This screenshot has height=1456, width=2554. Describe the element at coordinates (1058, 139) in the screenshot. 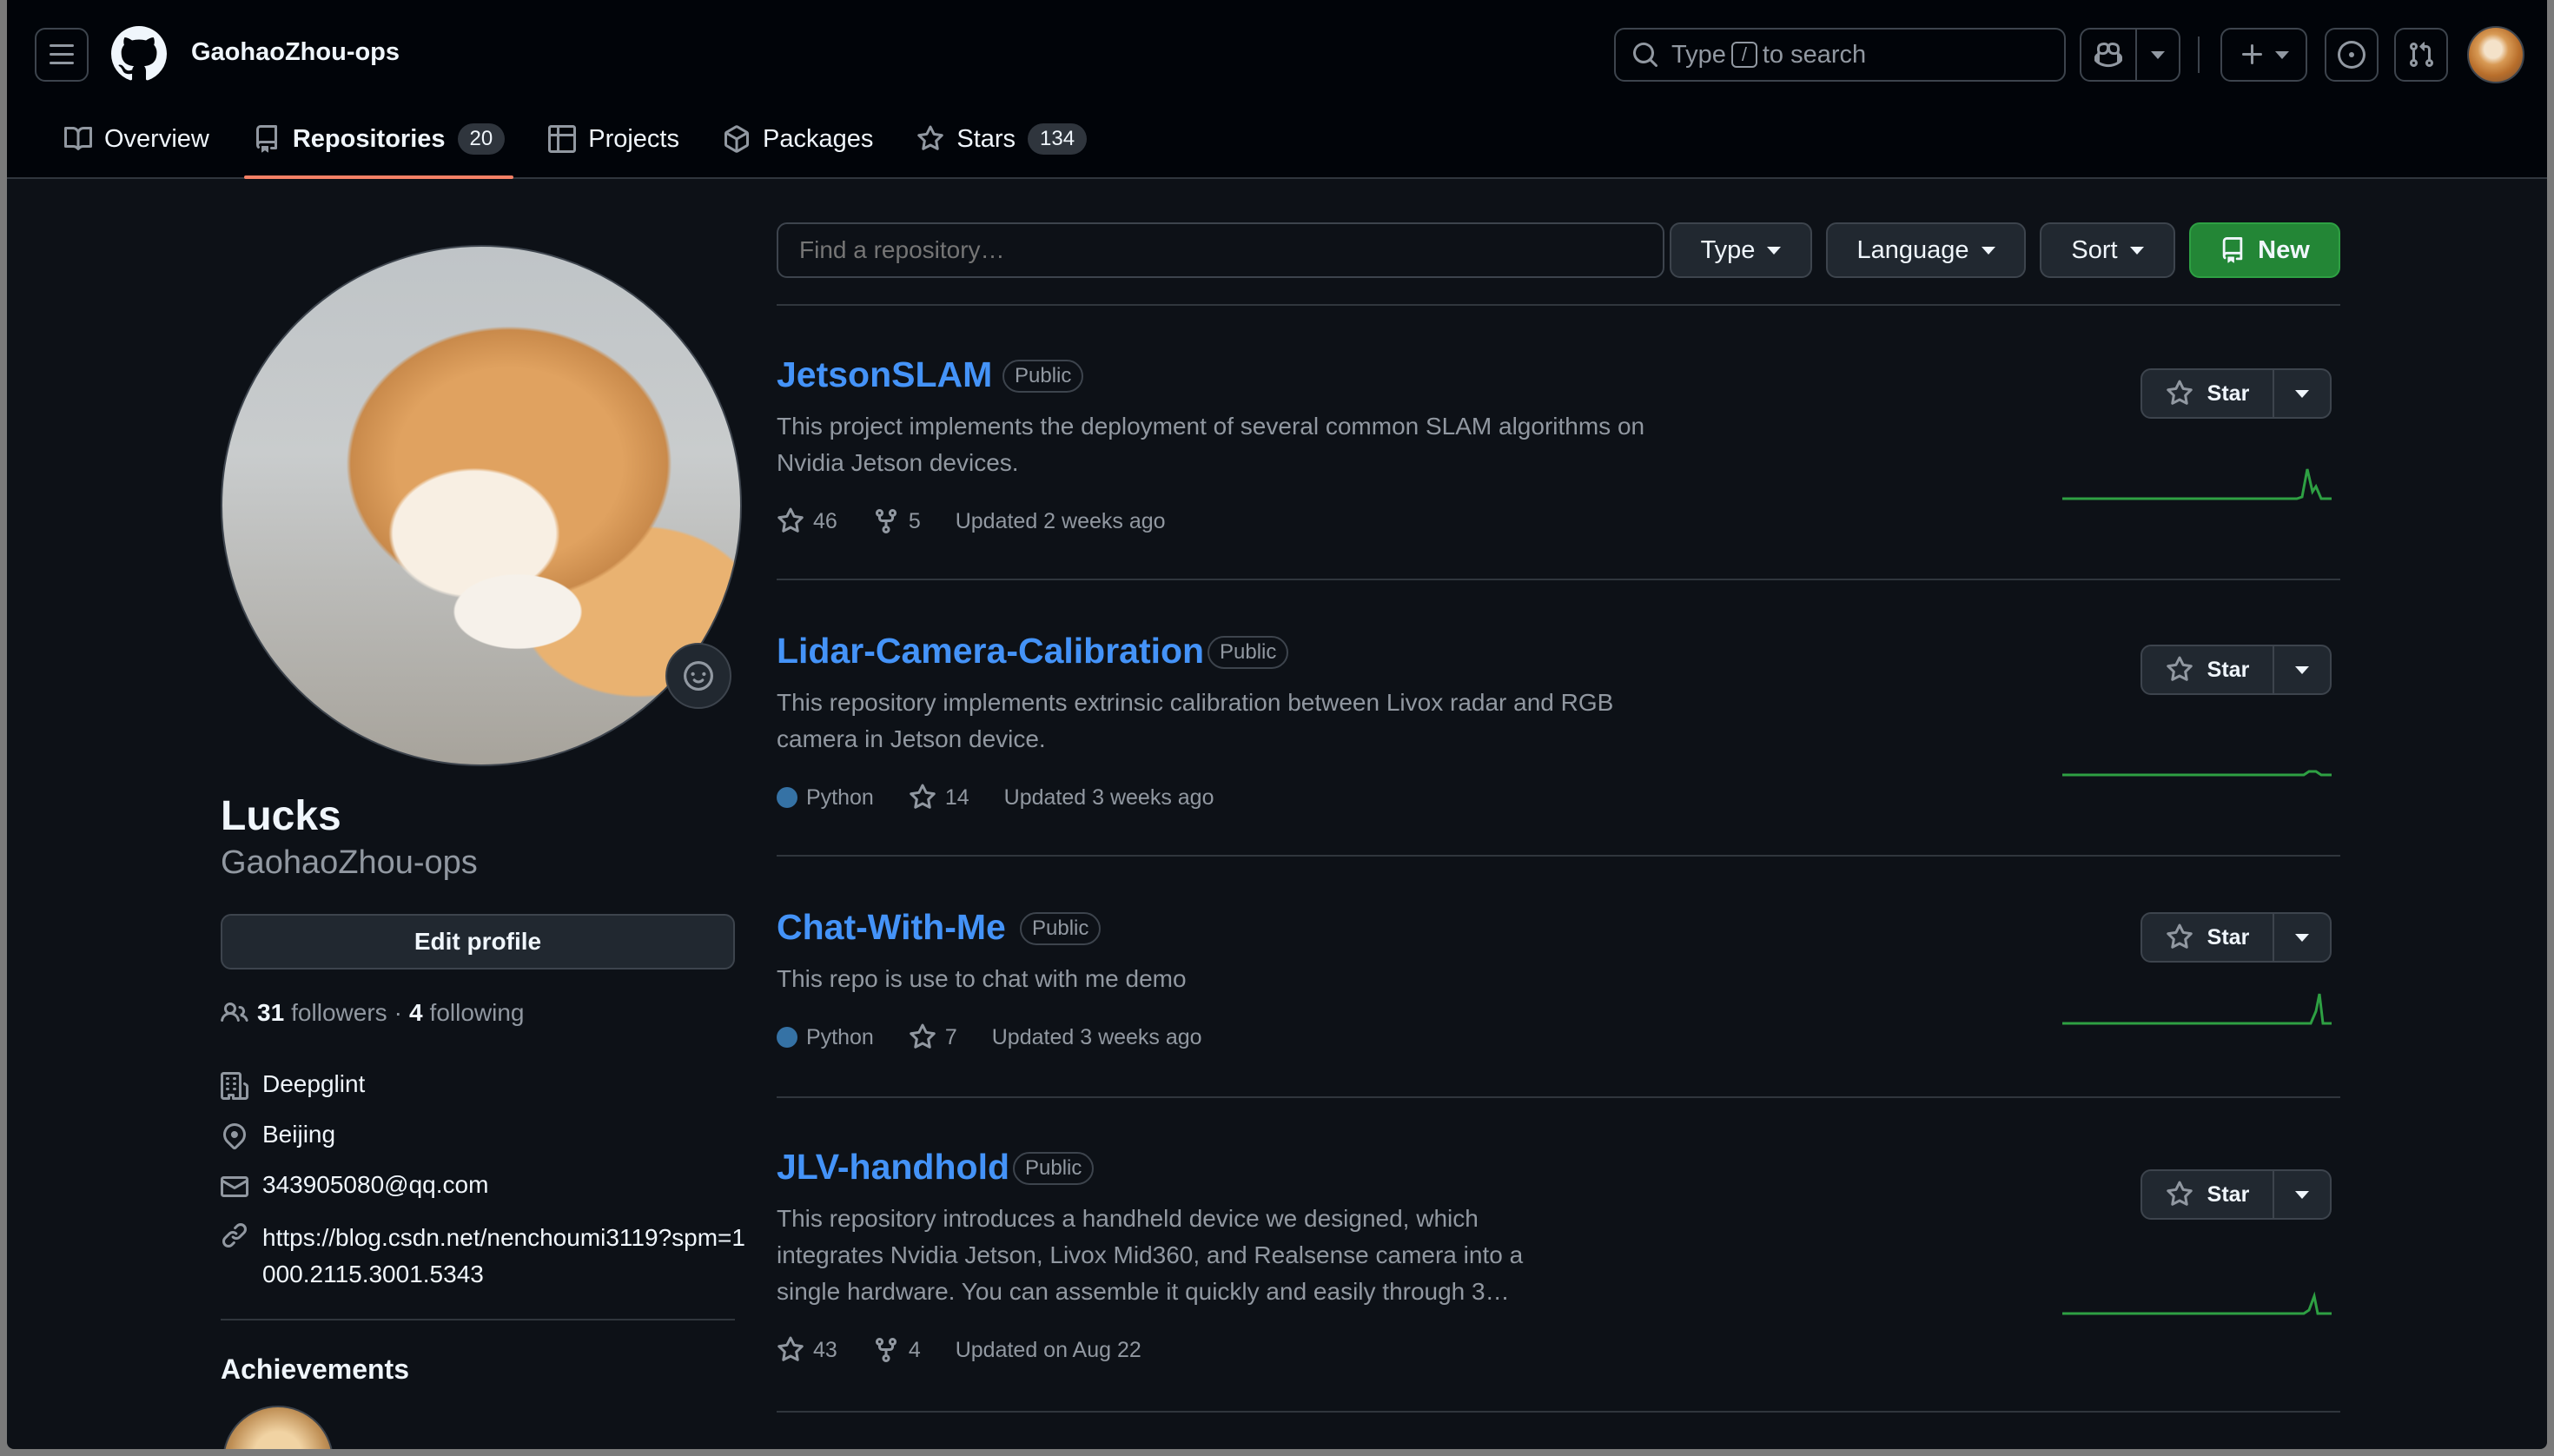

I see `stars-count-badge: 134` at that location.